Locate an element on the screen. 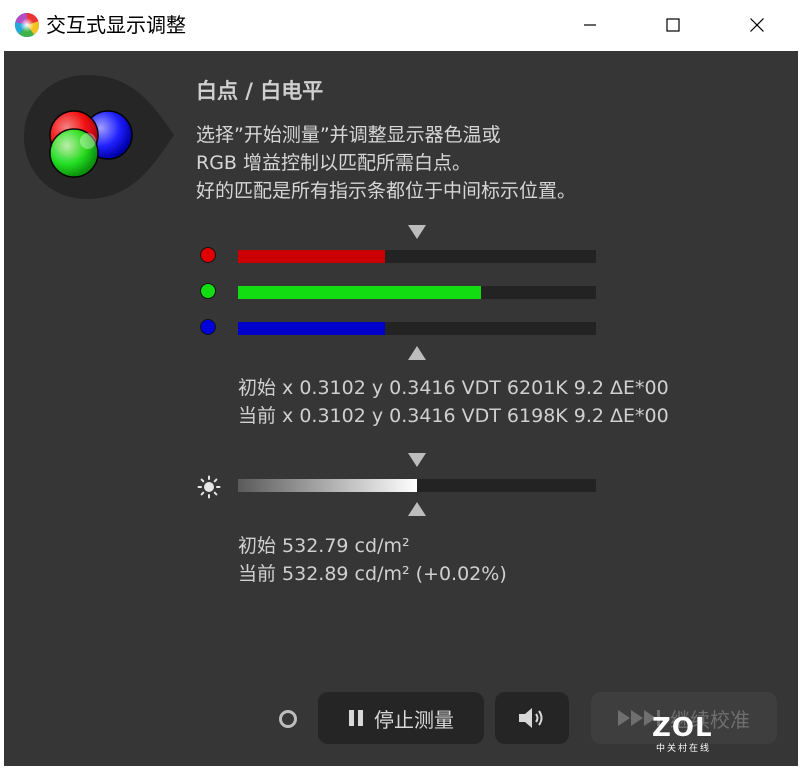  instructions-line: 选择”开始测量”并调整显示器色温或 is located at coordinates (348, 135).